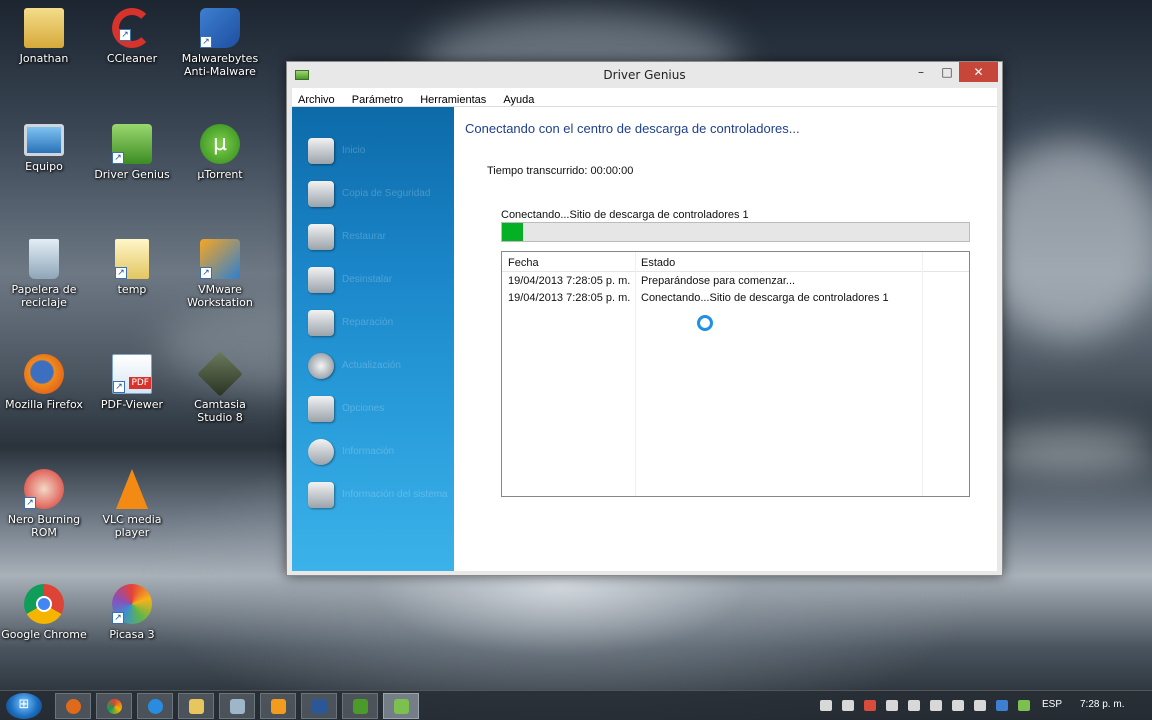  What do you see at coordinates (132, 374) in the screenshot?
I see `pdf-viewer-icon: PDF ↗` at bounding box center [132, 374].